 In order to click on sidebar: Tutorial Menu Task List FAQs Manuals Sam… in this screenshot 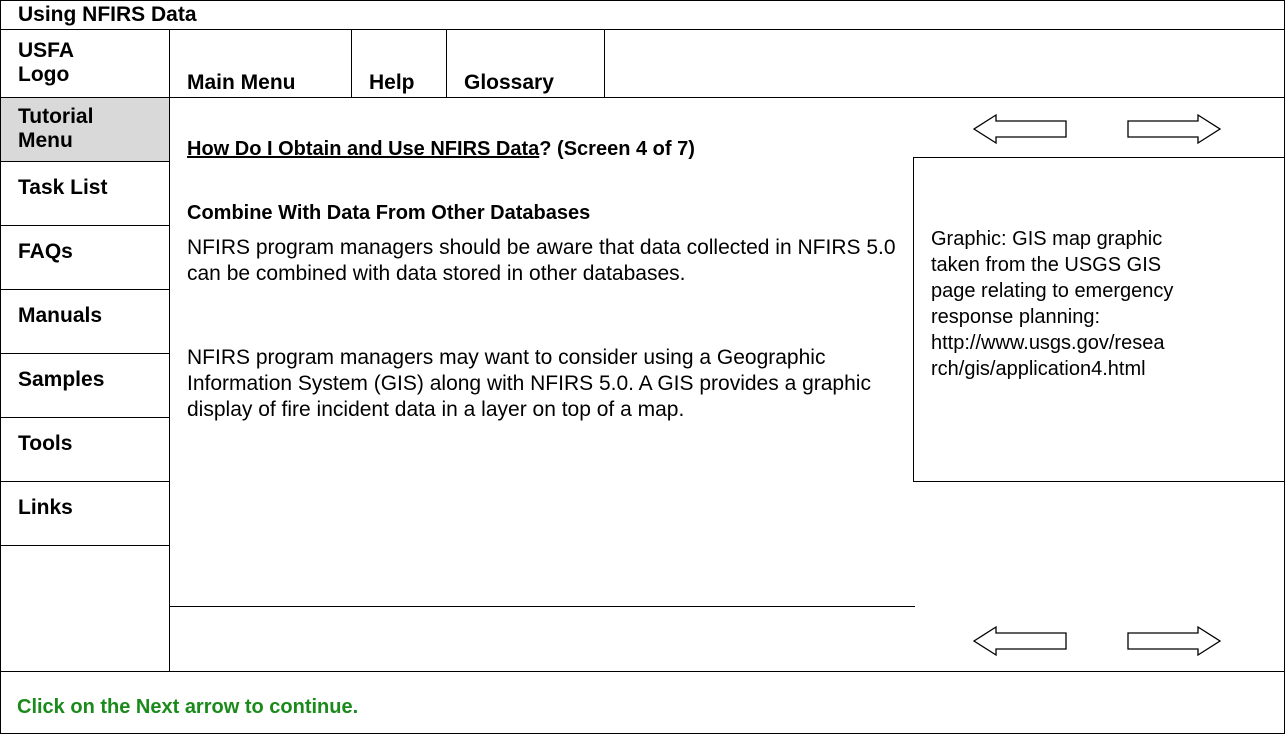, I will do `click(85, 385)`.